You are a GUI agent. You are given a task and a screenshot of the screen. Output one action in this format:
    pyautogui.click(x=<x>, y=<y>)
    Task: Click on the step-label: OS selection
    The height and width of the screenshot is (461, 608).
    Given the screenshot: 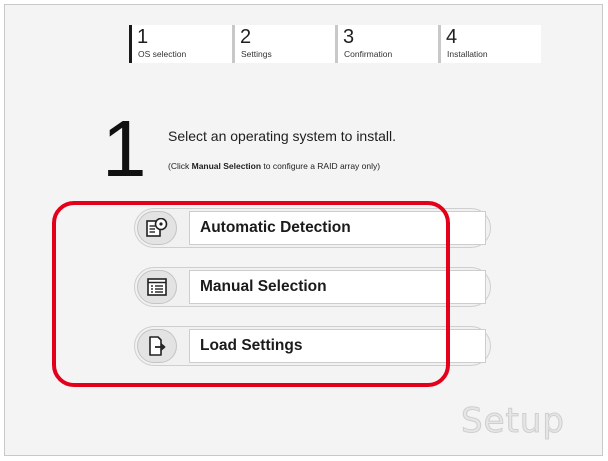 What is the action you would take?
    pyautogui.click(x=162, y=54)
    